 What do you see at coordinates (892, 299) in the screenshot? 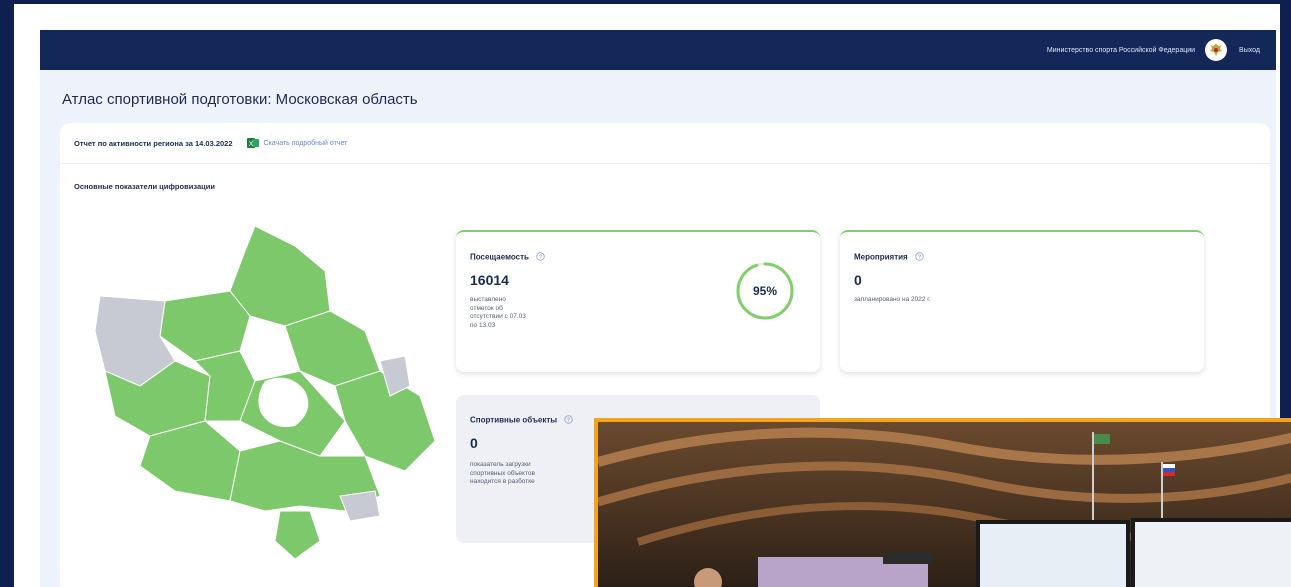
I see `events-description: запланировано на 2022 г.` at bounding box center [892, 299].